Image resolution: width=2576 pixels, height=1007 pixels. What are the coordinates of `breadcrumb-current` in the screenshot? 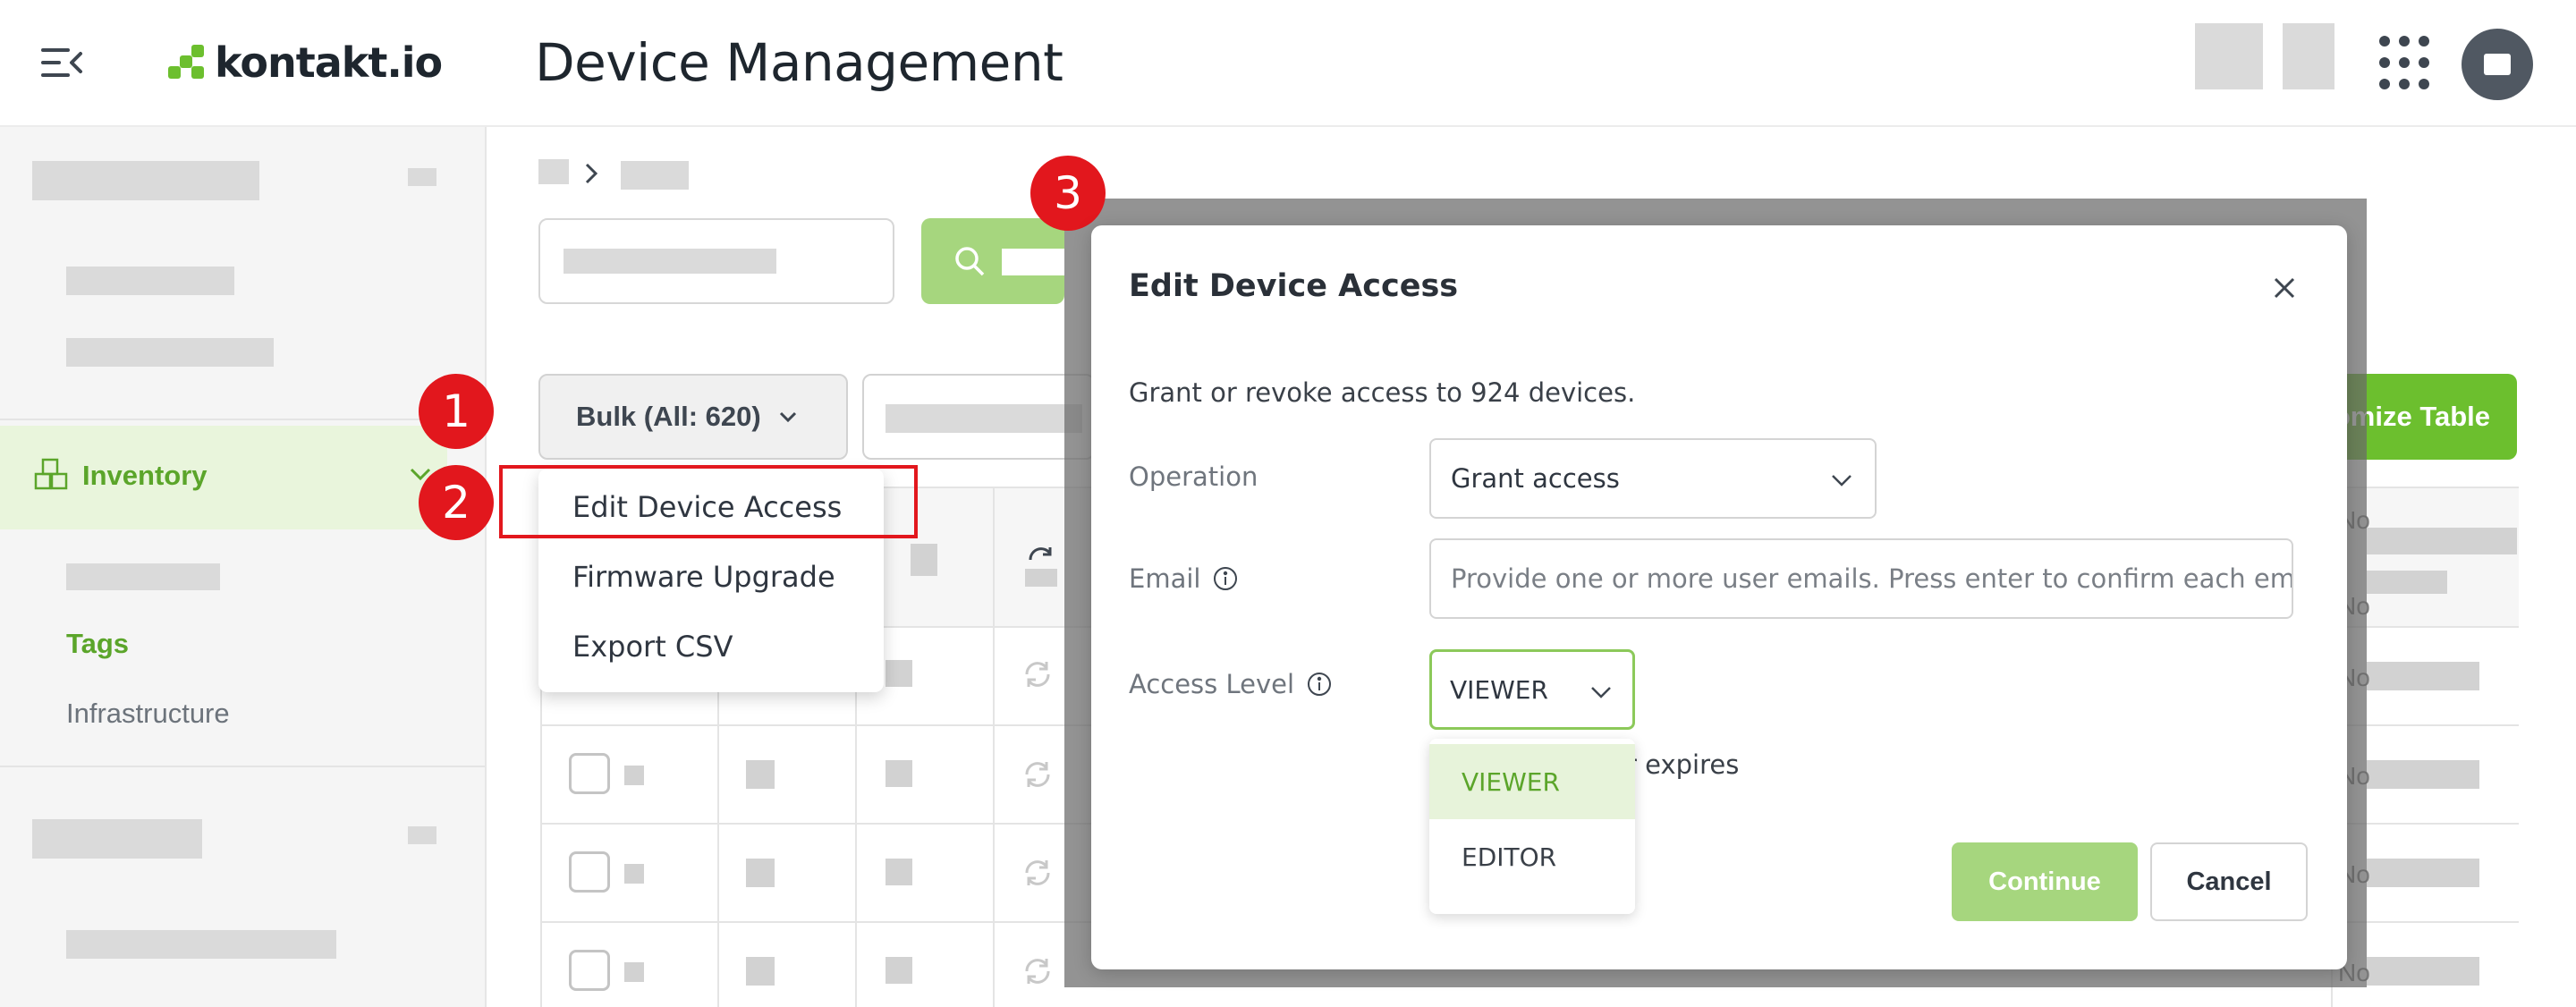 It's located at (655, 175).